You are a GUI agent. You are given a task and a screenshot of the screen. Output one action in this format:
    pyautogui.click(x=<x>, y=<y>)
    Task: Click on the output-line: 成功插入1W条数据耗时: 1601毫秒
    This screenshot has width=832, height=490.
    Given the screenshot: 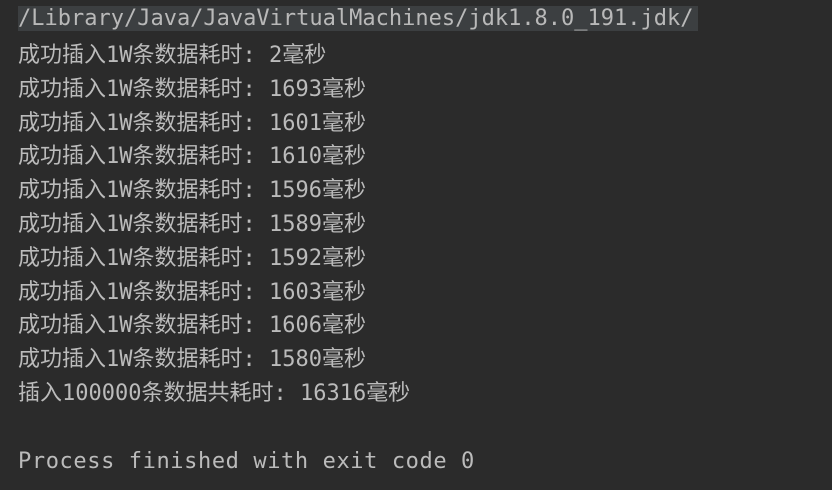 What is the action you would take?
    pyautogui.click(x=192, y=123)
    